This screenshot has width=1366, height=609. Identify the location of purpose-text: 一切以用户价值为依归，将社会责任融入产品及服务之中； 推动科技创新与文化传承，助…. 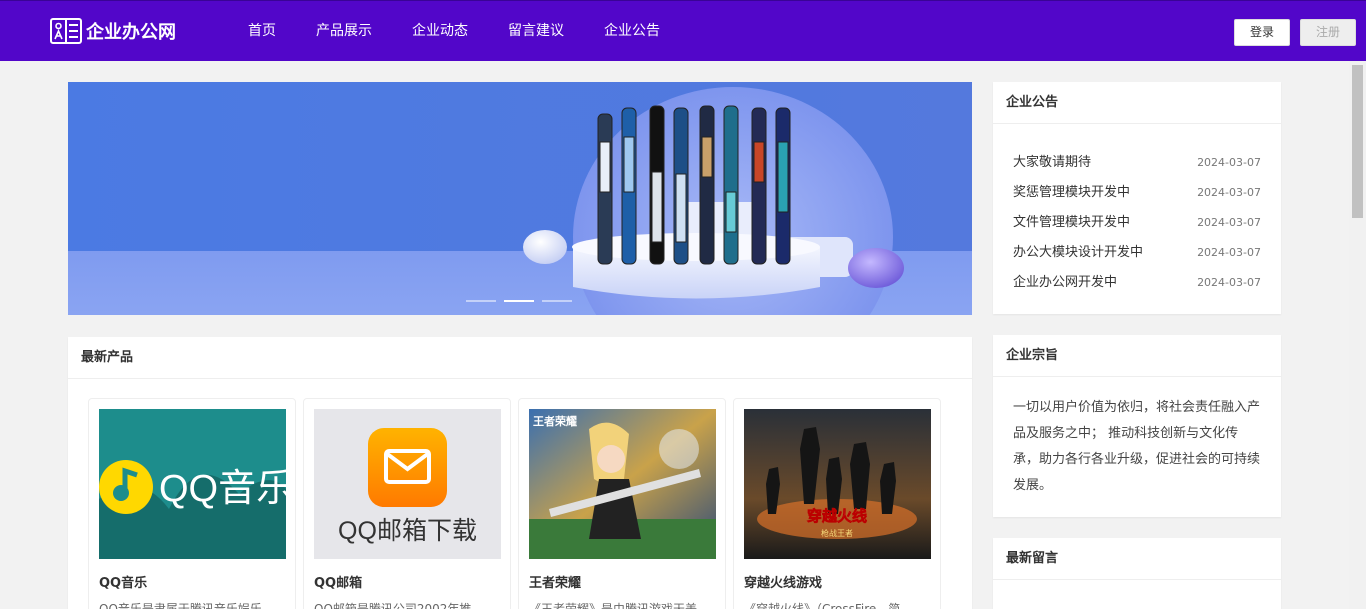
(1137, 446).